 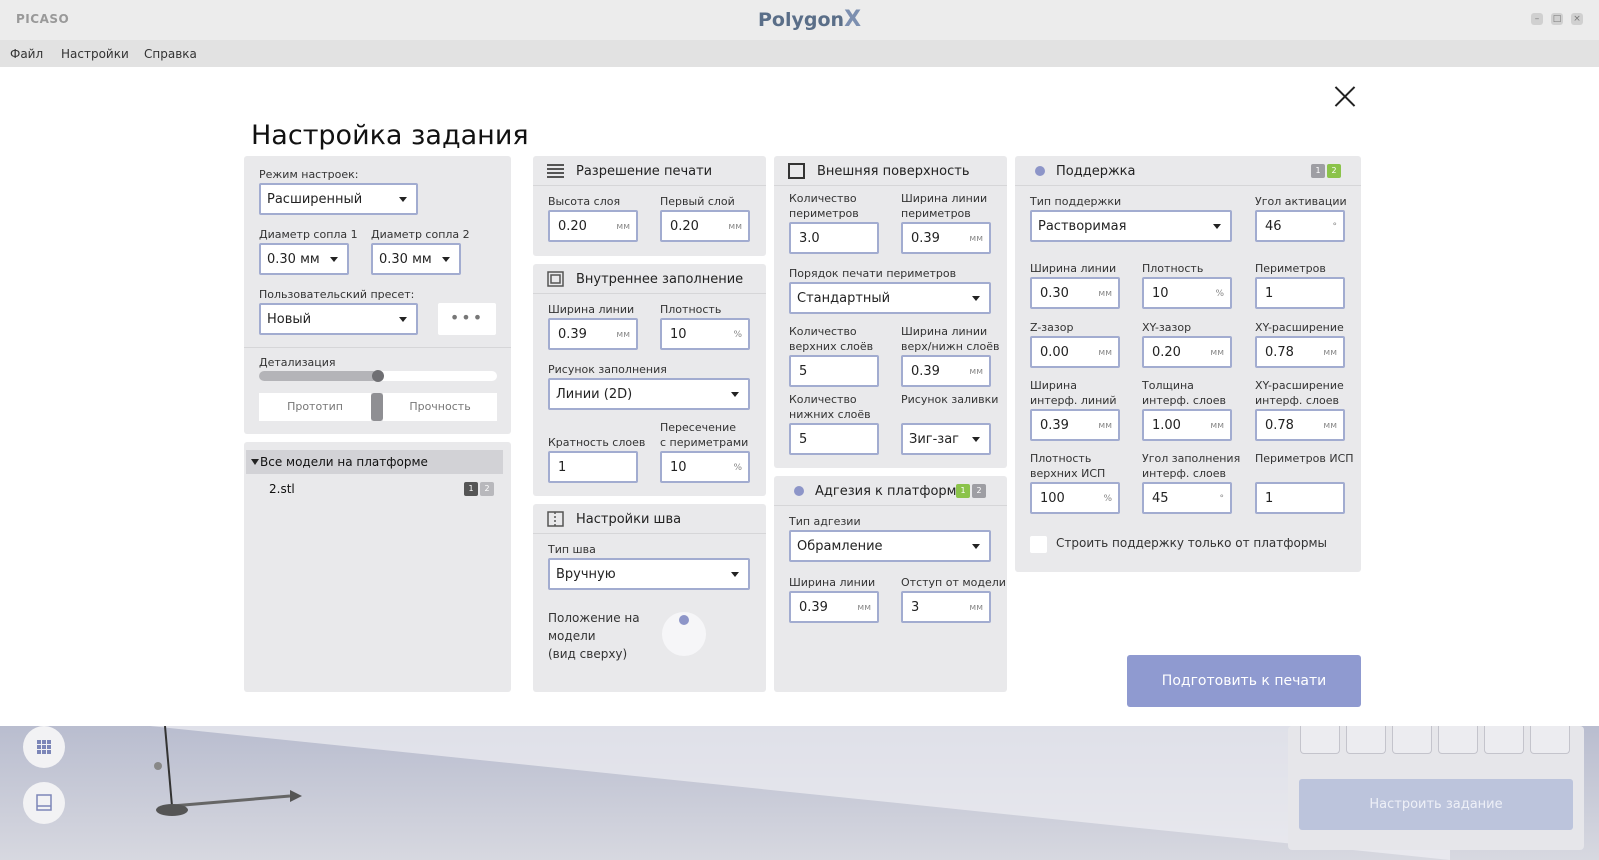 What do you see at coordinates (282, 489) in the screenshot?
I see `model-item: 2.stl` at bounding box center [282, 489].